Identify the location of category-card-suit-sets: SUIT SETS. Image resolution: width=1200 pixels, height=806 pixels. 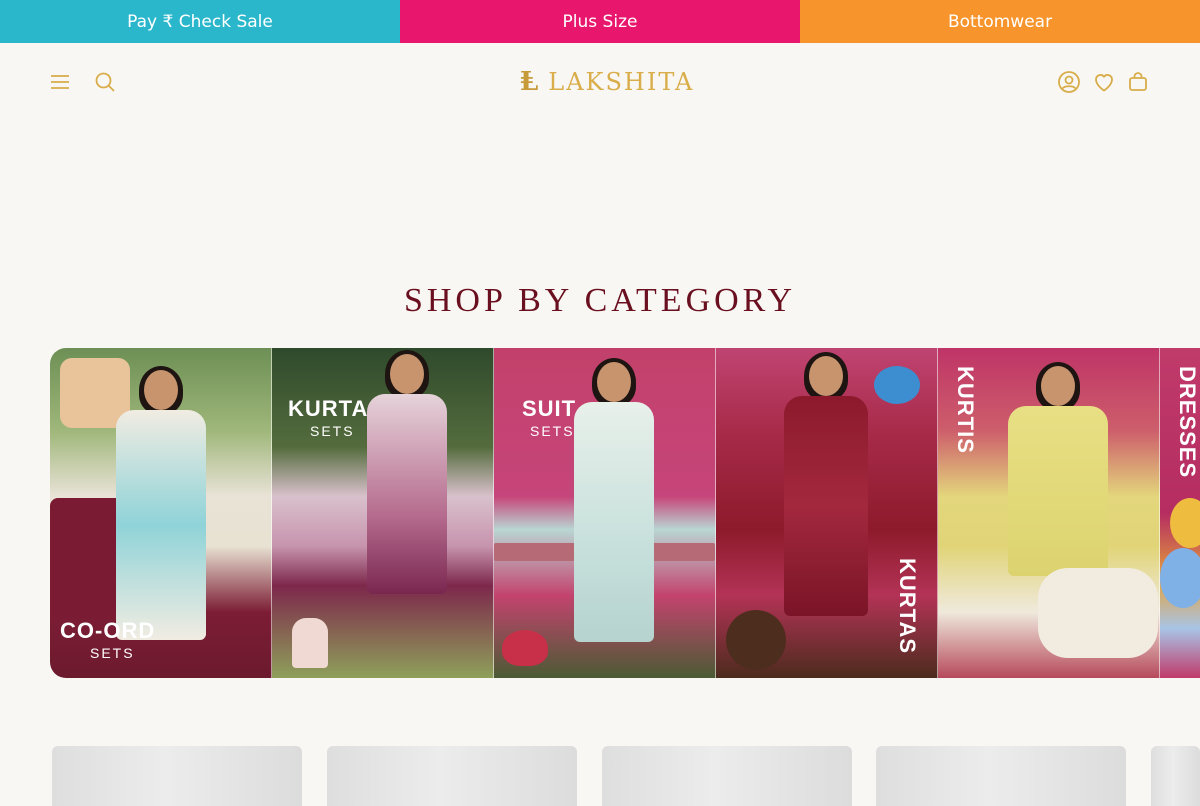
(605, 513).